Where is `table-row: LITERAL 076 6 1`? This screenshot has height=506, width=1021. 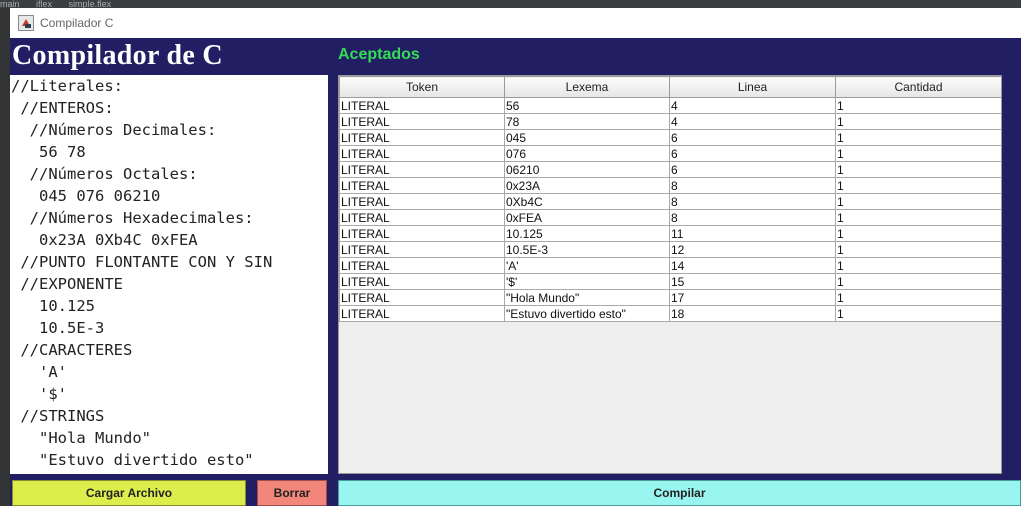 table-row: LITERAL 076 6 1 is located at coordinates (670, 153).